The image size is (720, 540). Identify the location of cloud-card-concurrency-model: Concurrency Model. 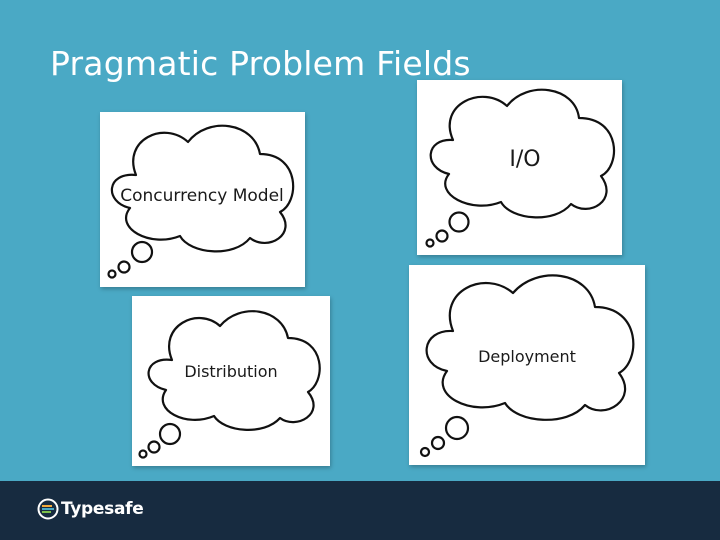
(202, 199).